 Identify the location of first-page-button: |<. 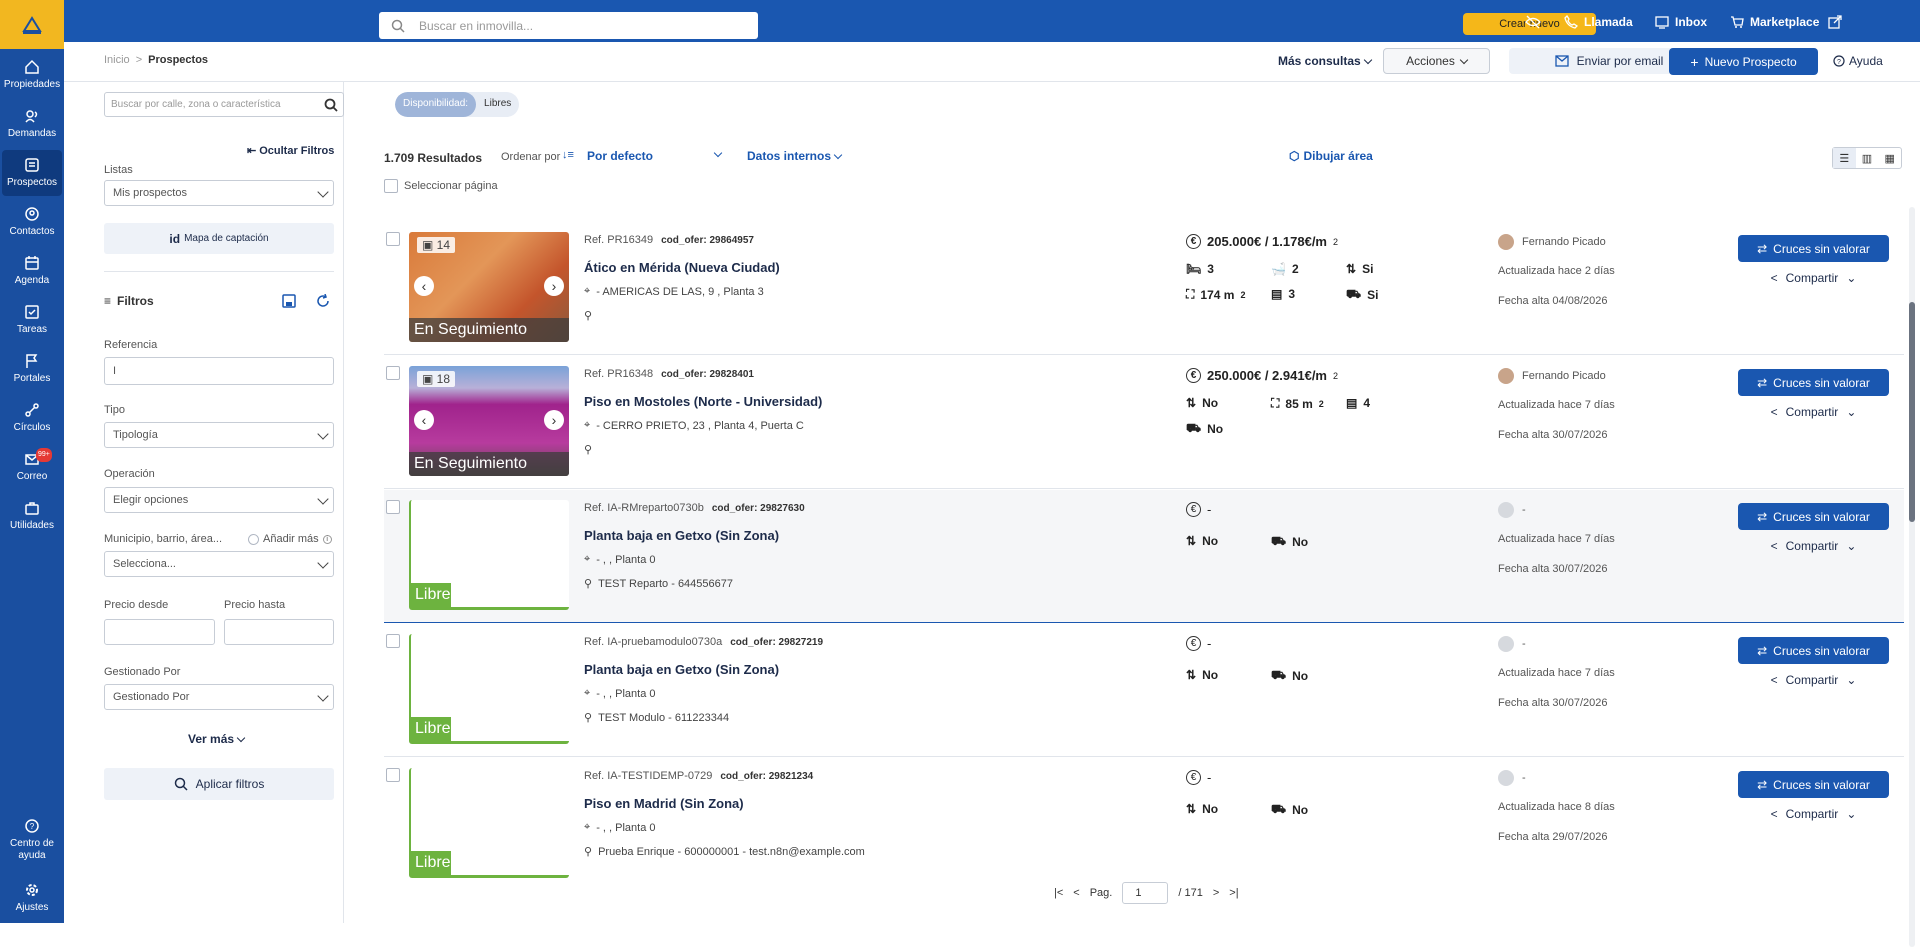
(1058, 893).